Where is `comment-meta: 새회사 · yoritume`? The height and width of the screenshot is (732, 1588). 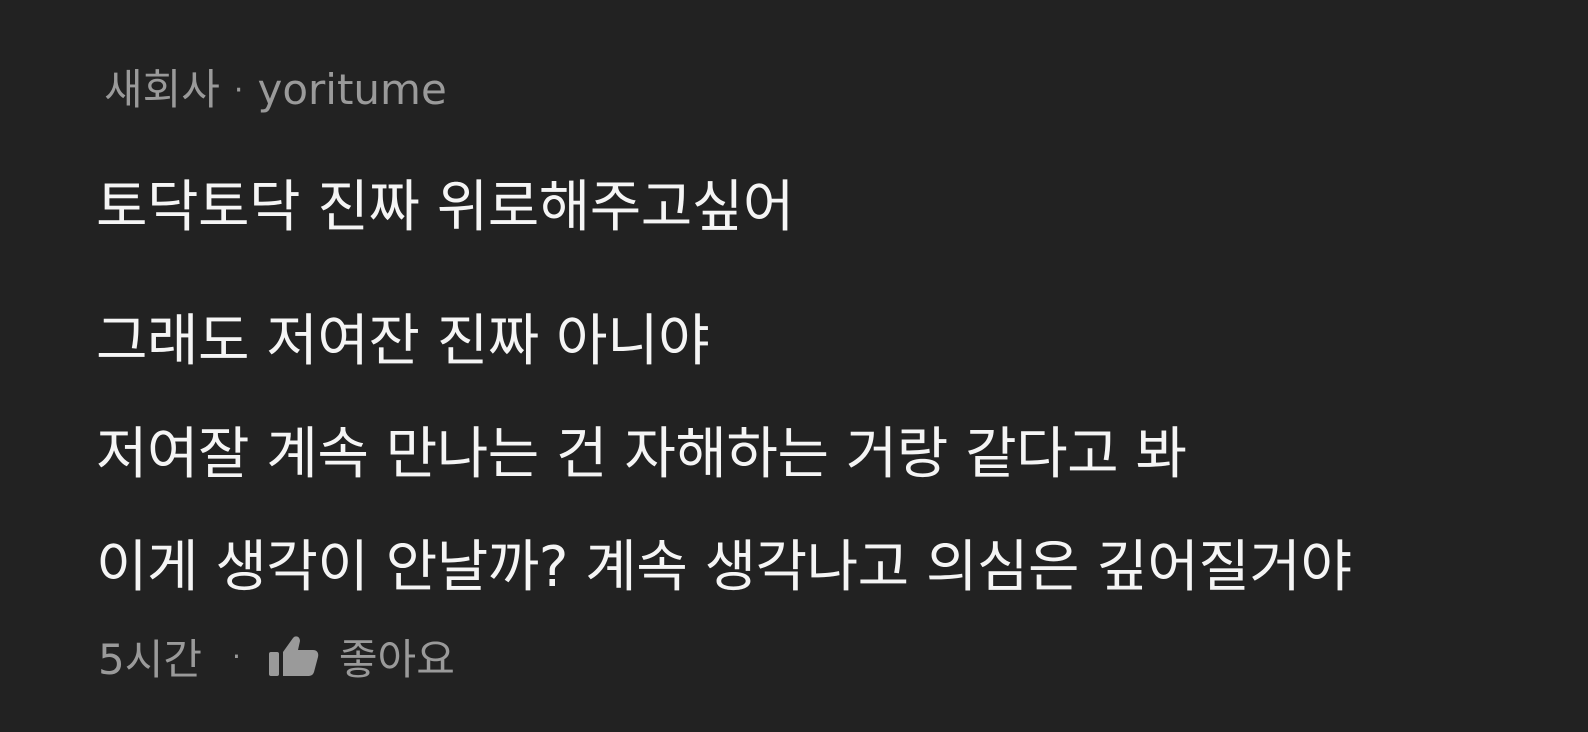
comment-meta: 새회사 · yoritume is located at coordinates (275, 90).